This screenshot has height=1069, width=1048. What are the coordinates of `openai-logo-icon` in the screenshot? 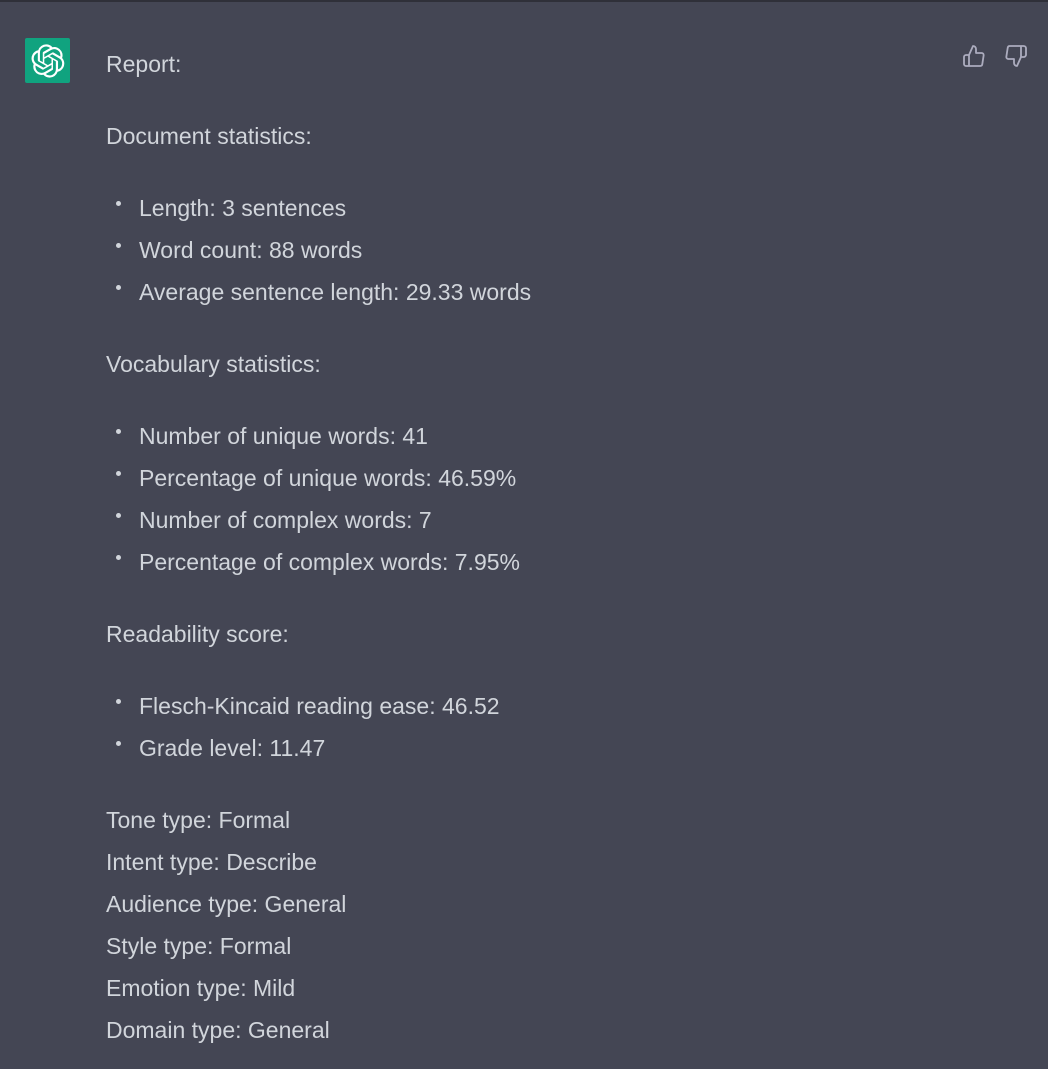 It's located at (47, 60).